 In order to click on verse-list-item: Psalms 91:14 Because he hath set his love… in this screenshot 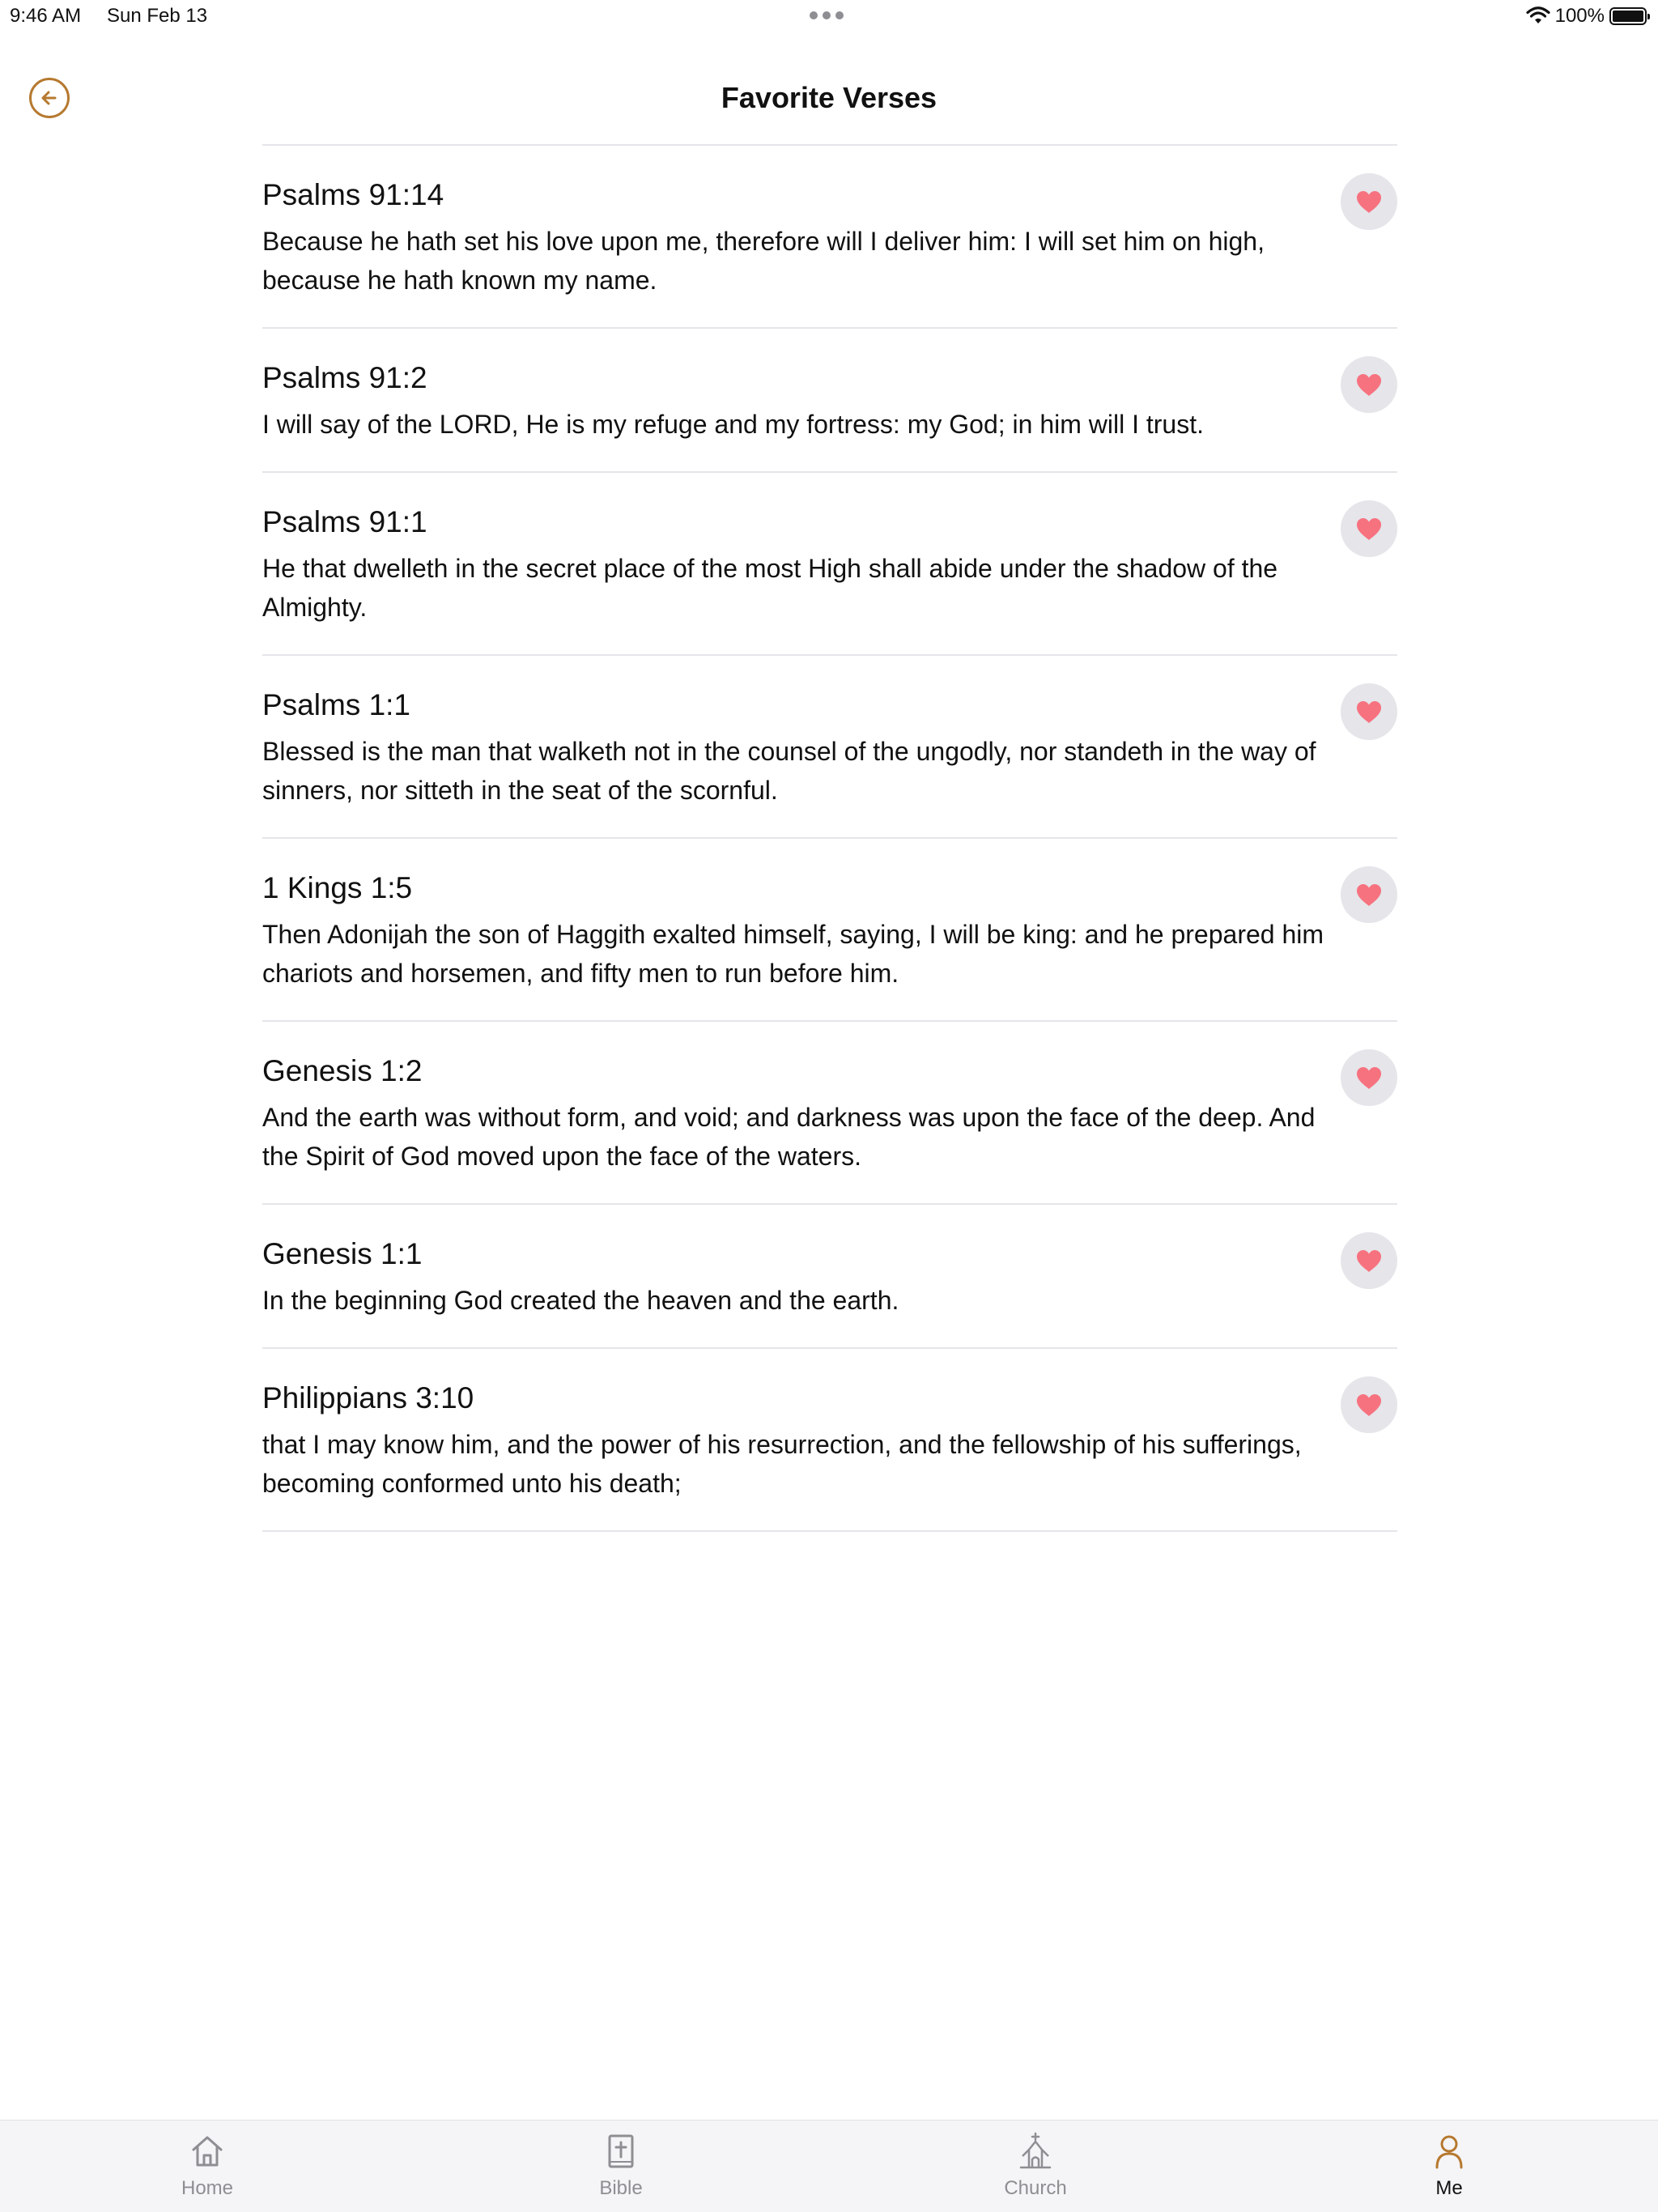, I will do `click(829, 238)`.